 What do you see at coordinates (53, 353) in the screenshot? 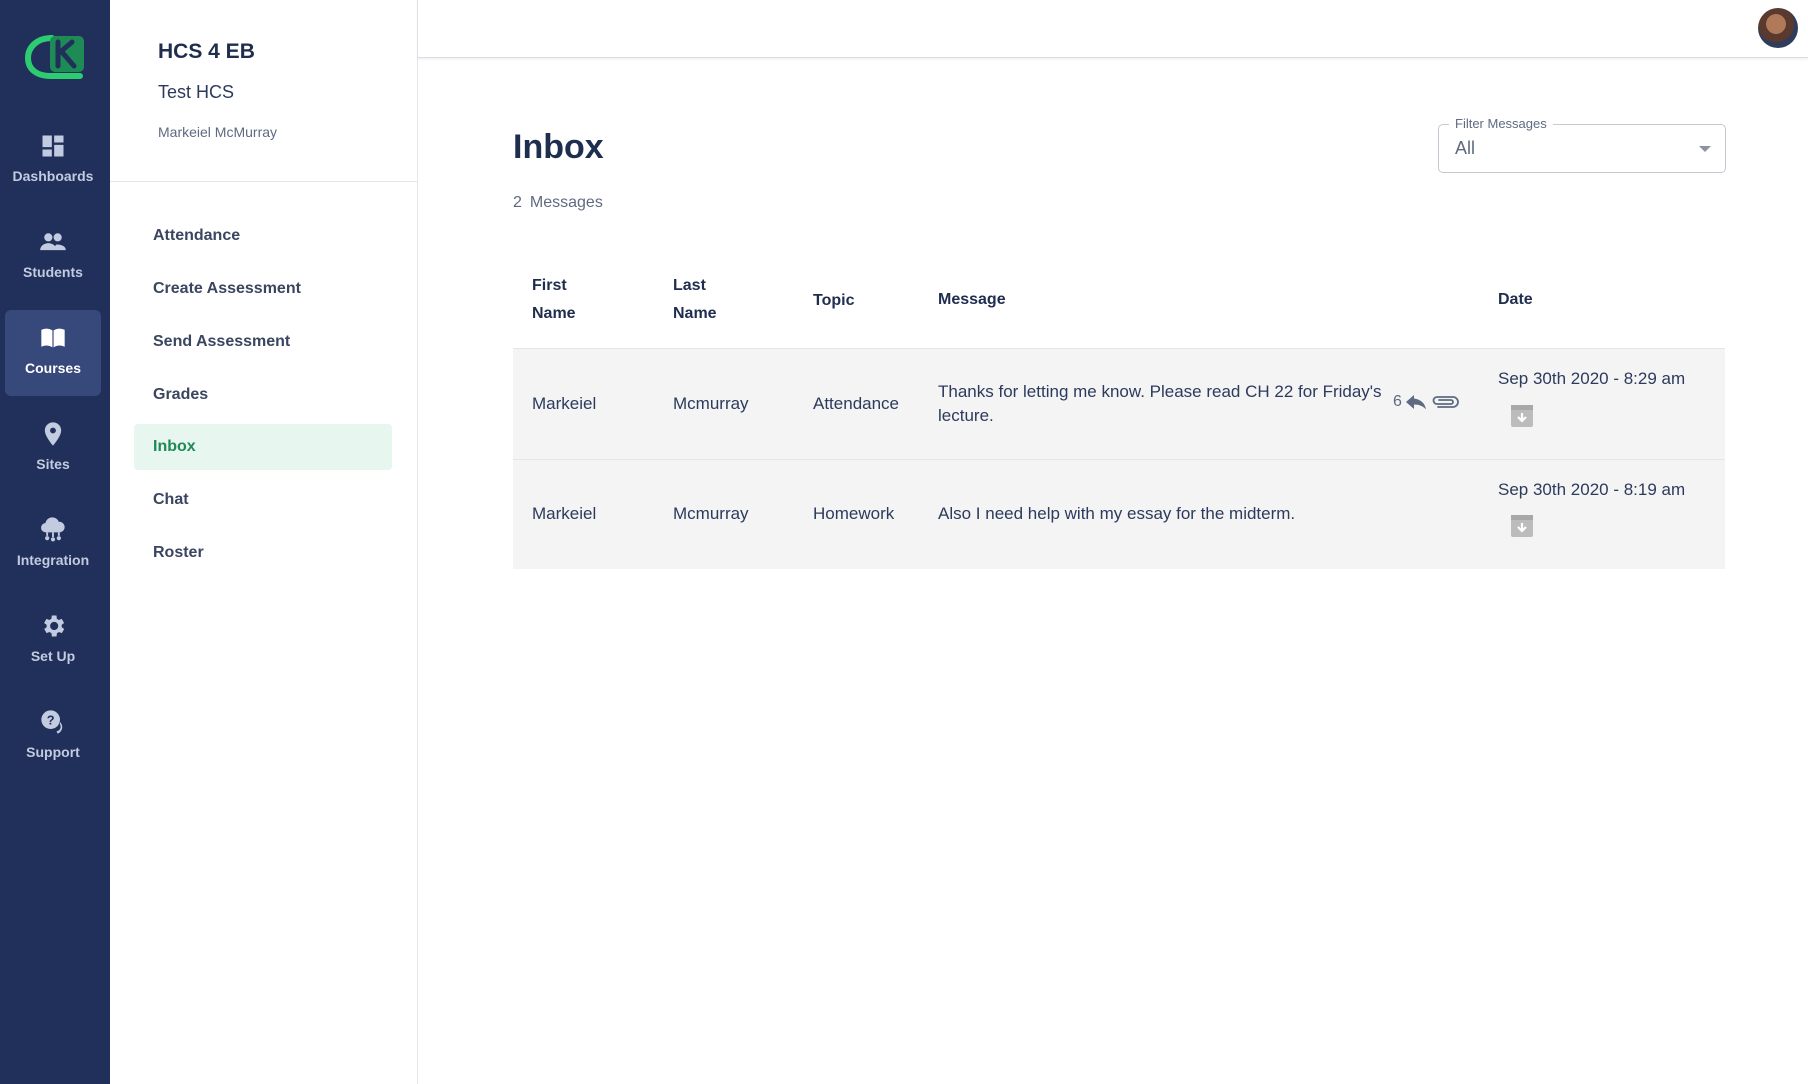
I see `nav-item-courses: Courses` at bounding box center [53, 353].